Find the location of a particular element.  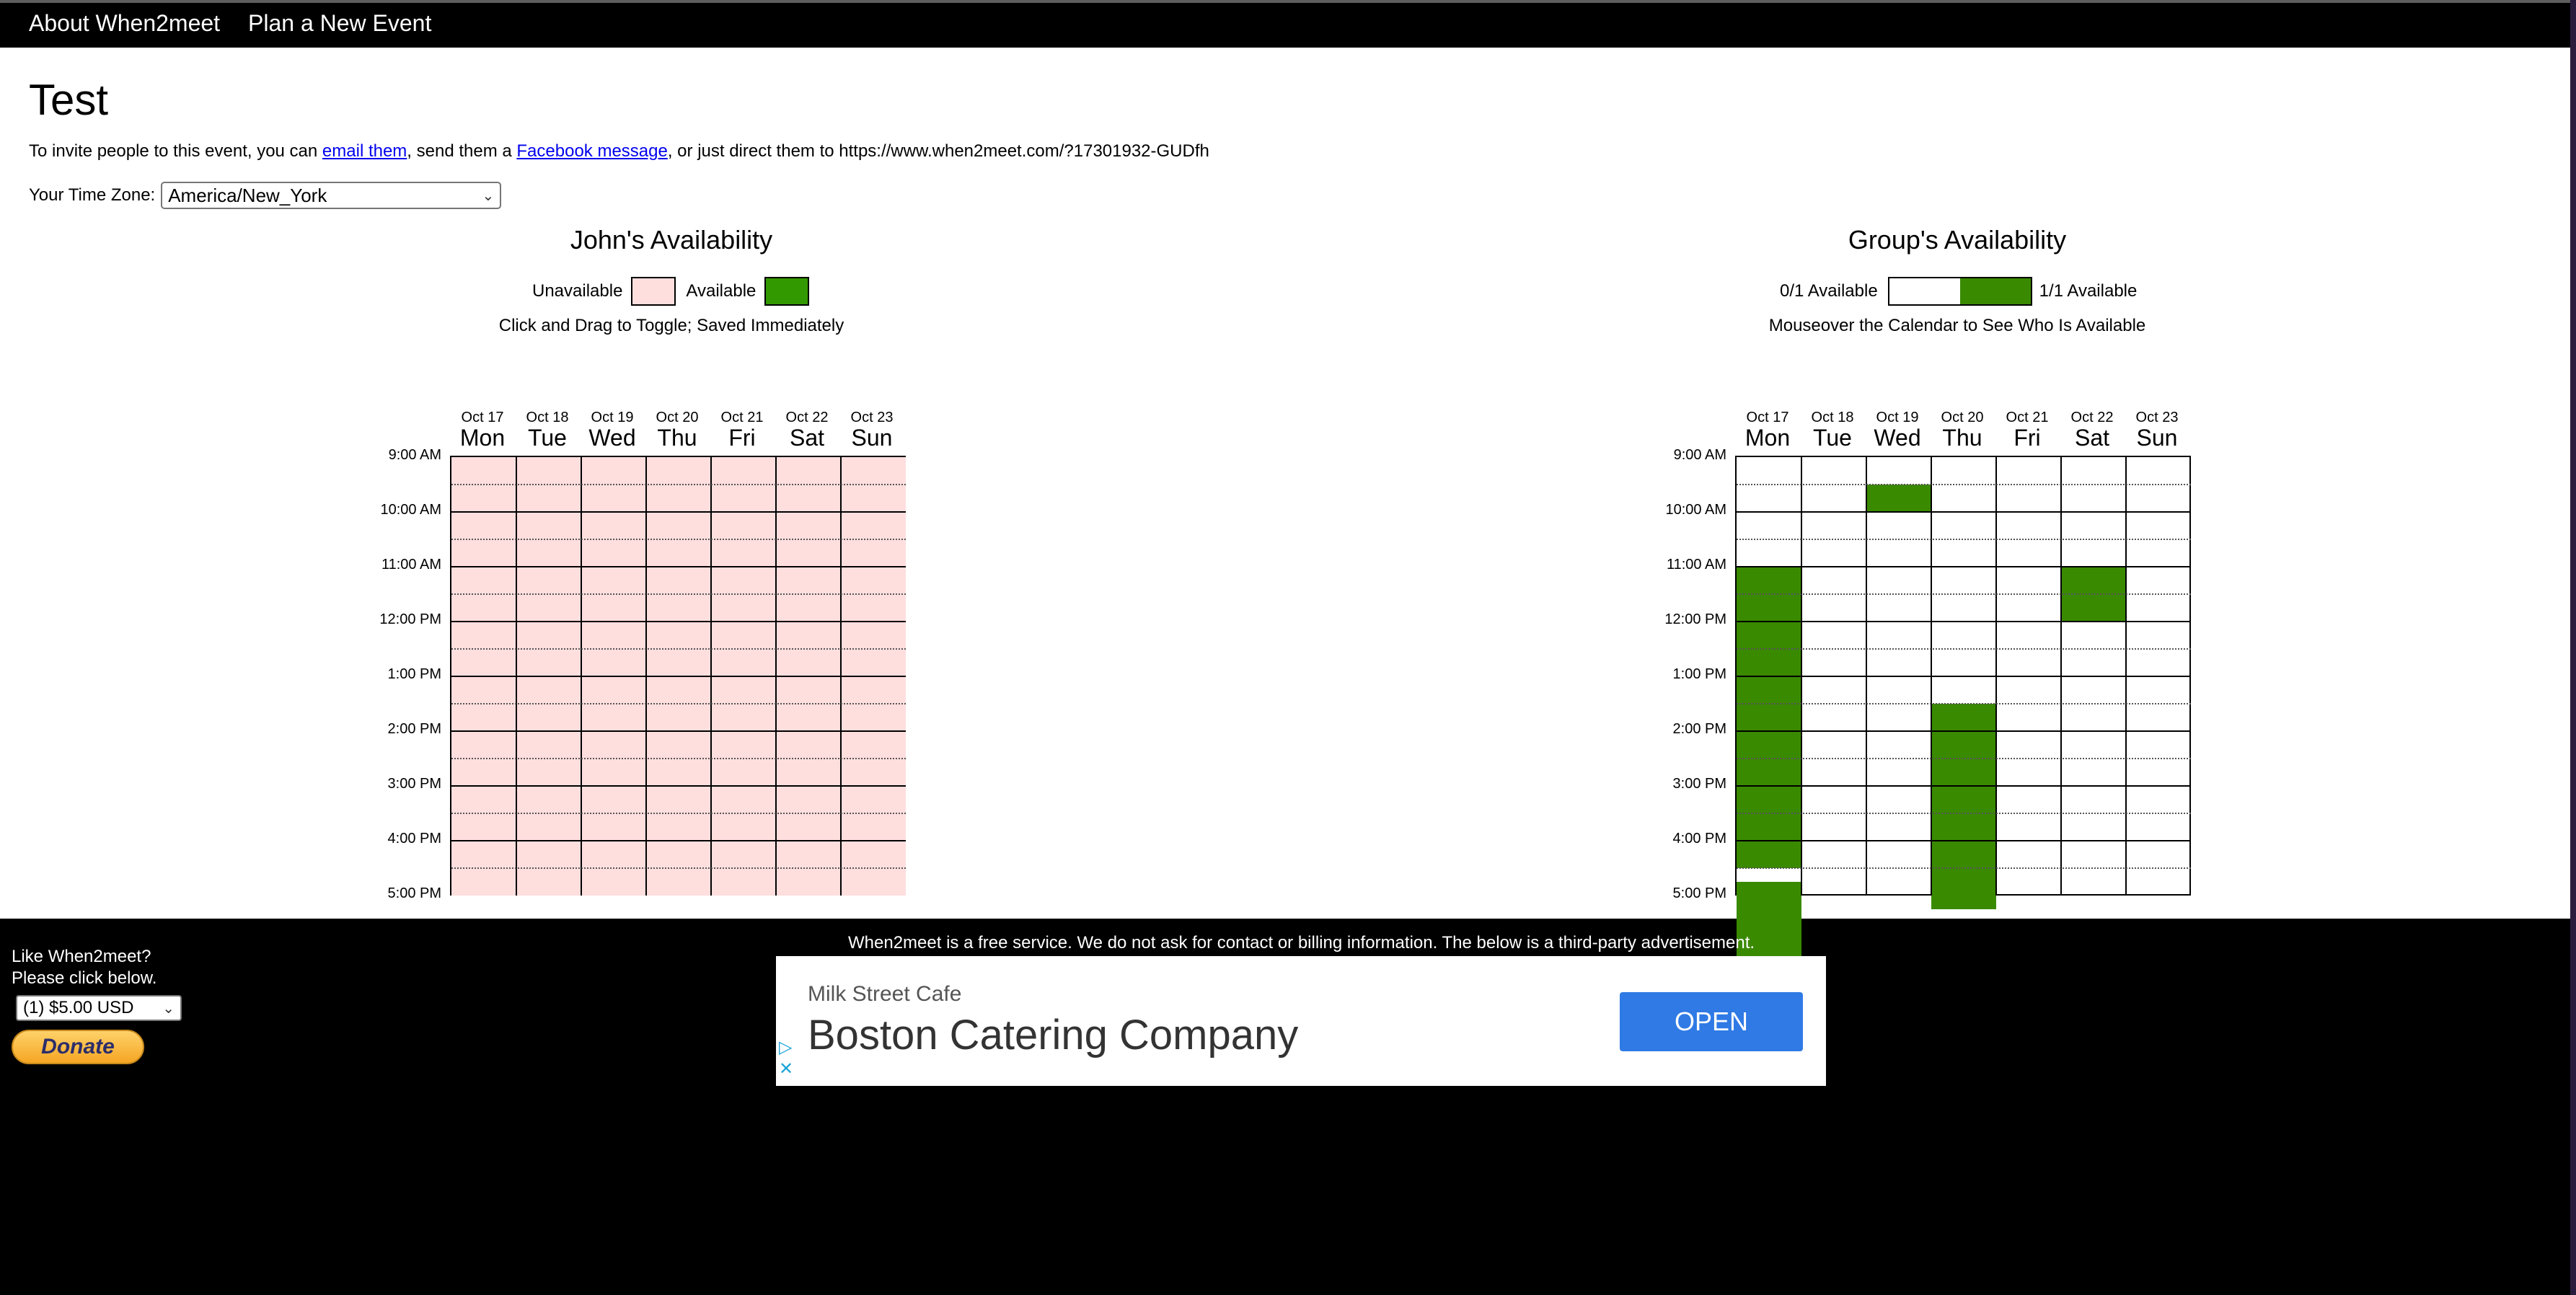

group-availability-grid is located at coordinates (1963, 730).